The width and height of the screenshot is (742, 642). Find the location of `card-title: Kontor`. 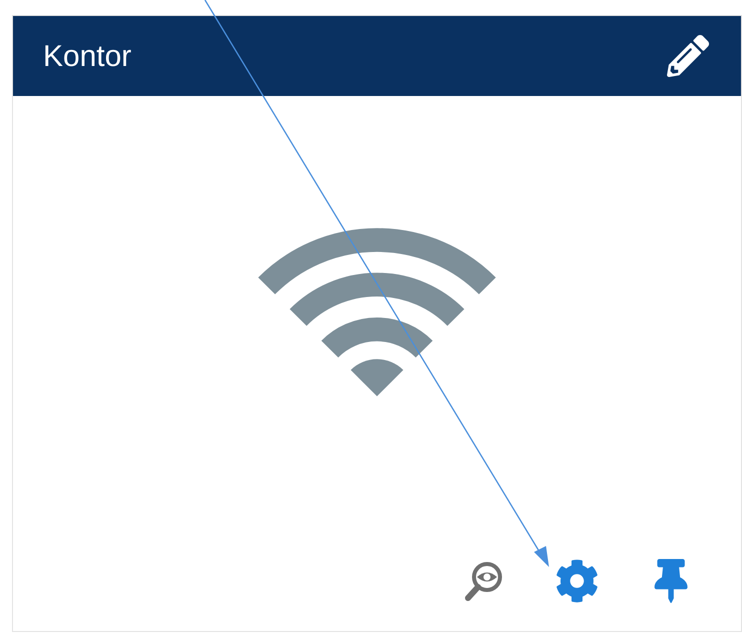

card-title: Kontor is located at coordinates (87, 56).